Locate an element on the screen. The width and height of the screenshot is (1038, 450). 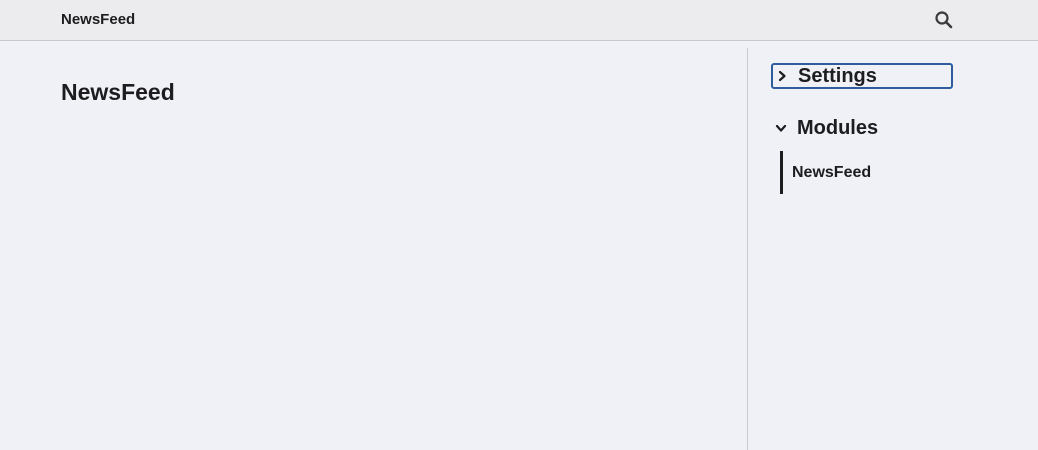
settings-section-toggle: Settings is located at coordinates (862, 76).